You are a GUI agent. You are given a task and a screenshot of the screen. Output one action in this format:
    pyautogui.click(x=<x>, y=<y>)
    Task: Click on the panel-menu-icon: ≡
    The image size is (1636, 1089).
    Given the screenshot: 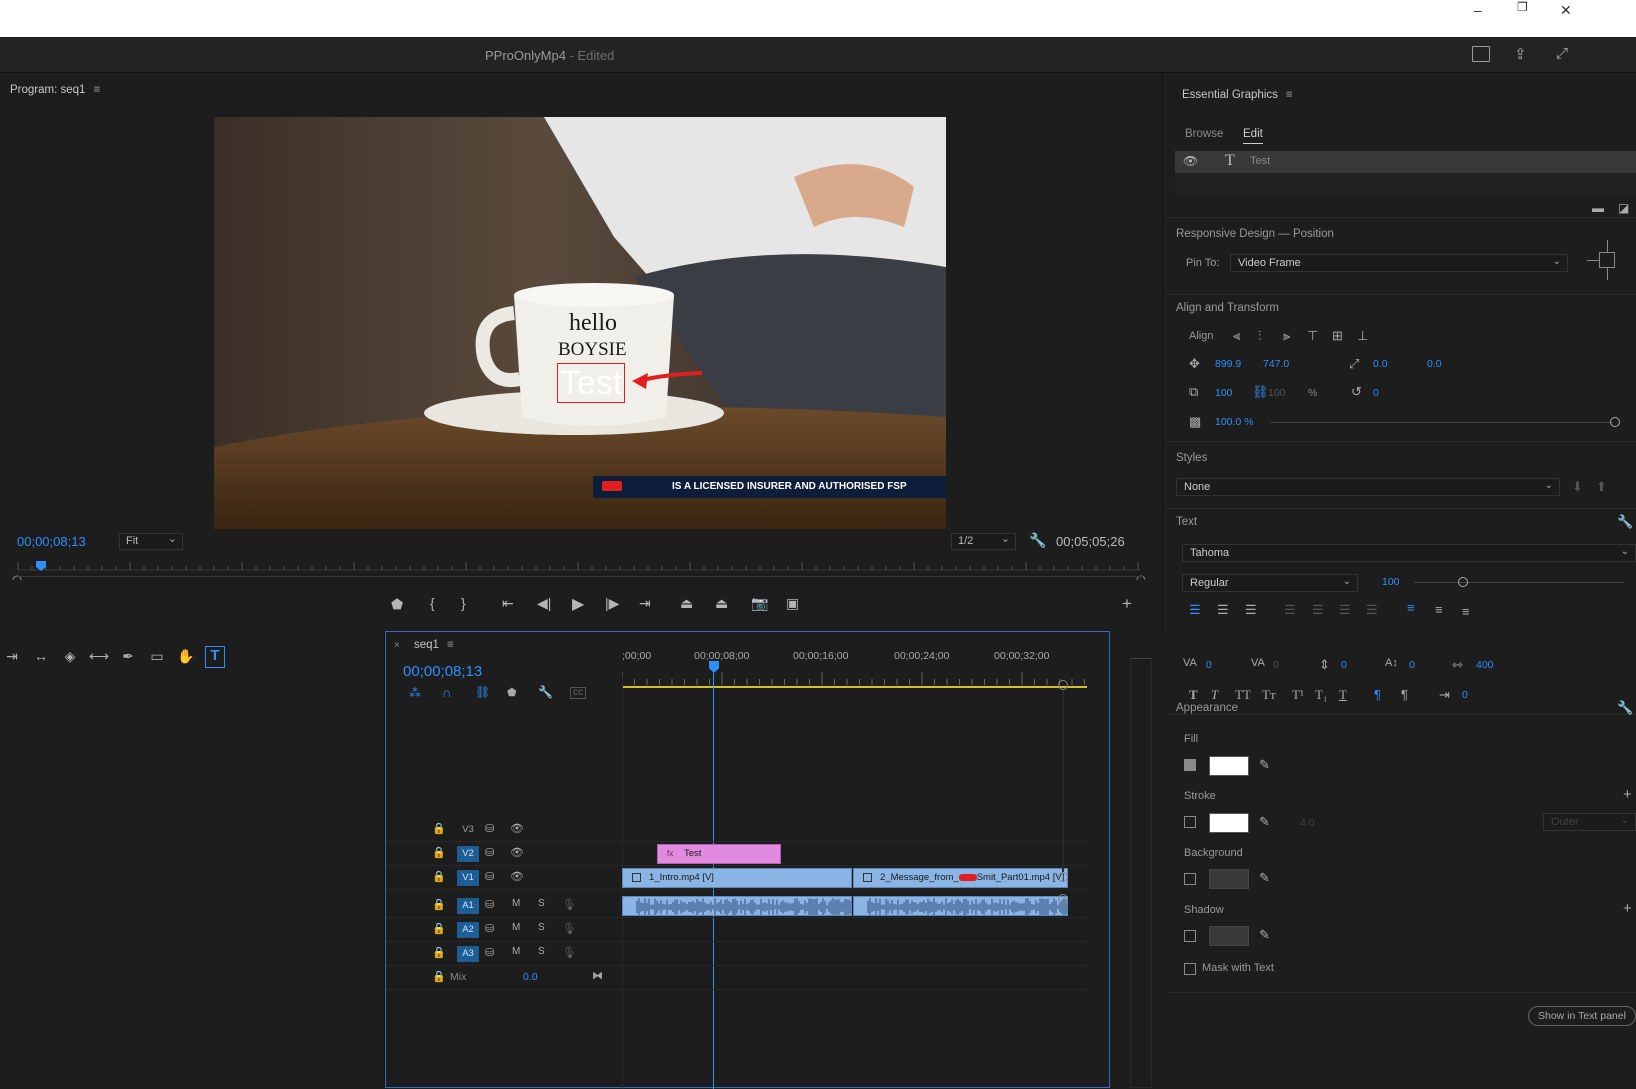 What is the action you would take?
    pyautogui.click(x=96, y=90)
    